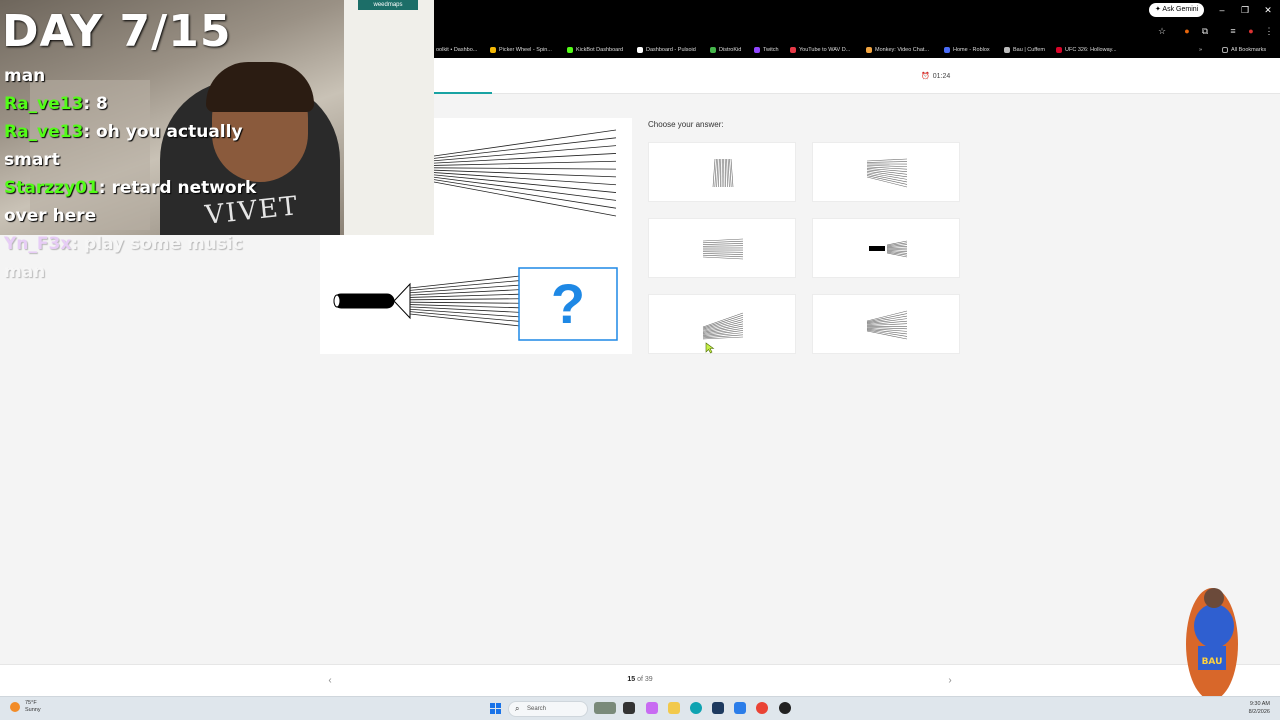  I want to click on chat-text: : play some music, so click(157, 244).